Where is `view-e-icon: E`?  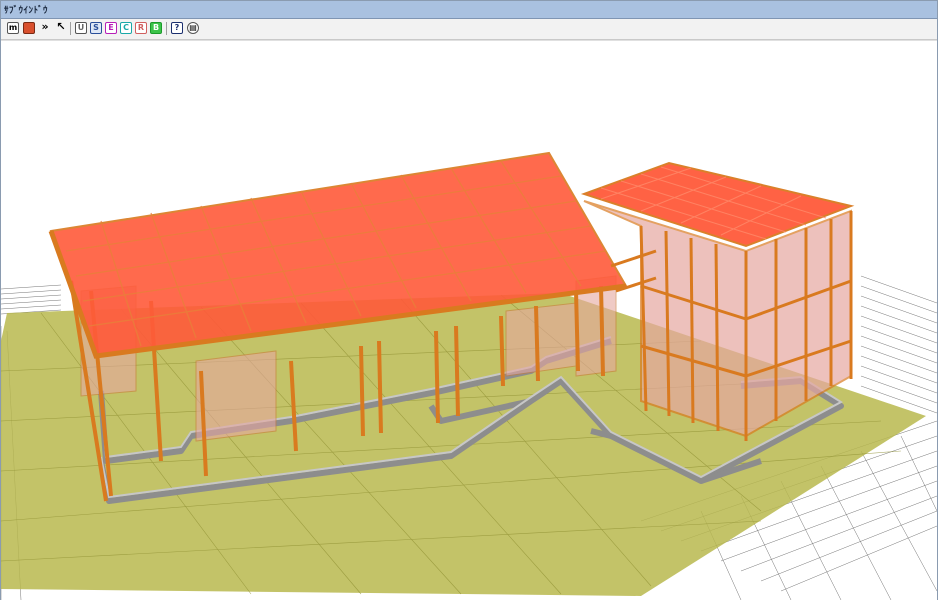
view-e-icon: E is located at coordinates (111, 27).